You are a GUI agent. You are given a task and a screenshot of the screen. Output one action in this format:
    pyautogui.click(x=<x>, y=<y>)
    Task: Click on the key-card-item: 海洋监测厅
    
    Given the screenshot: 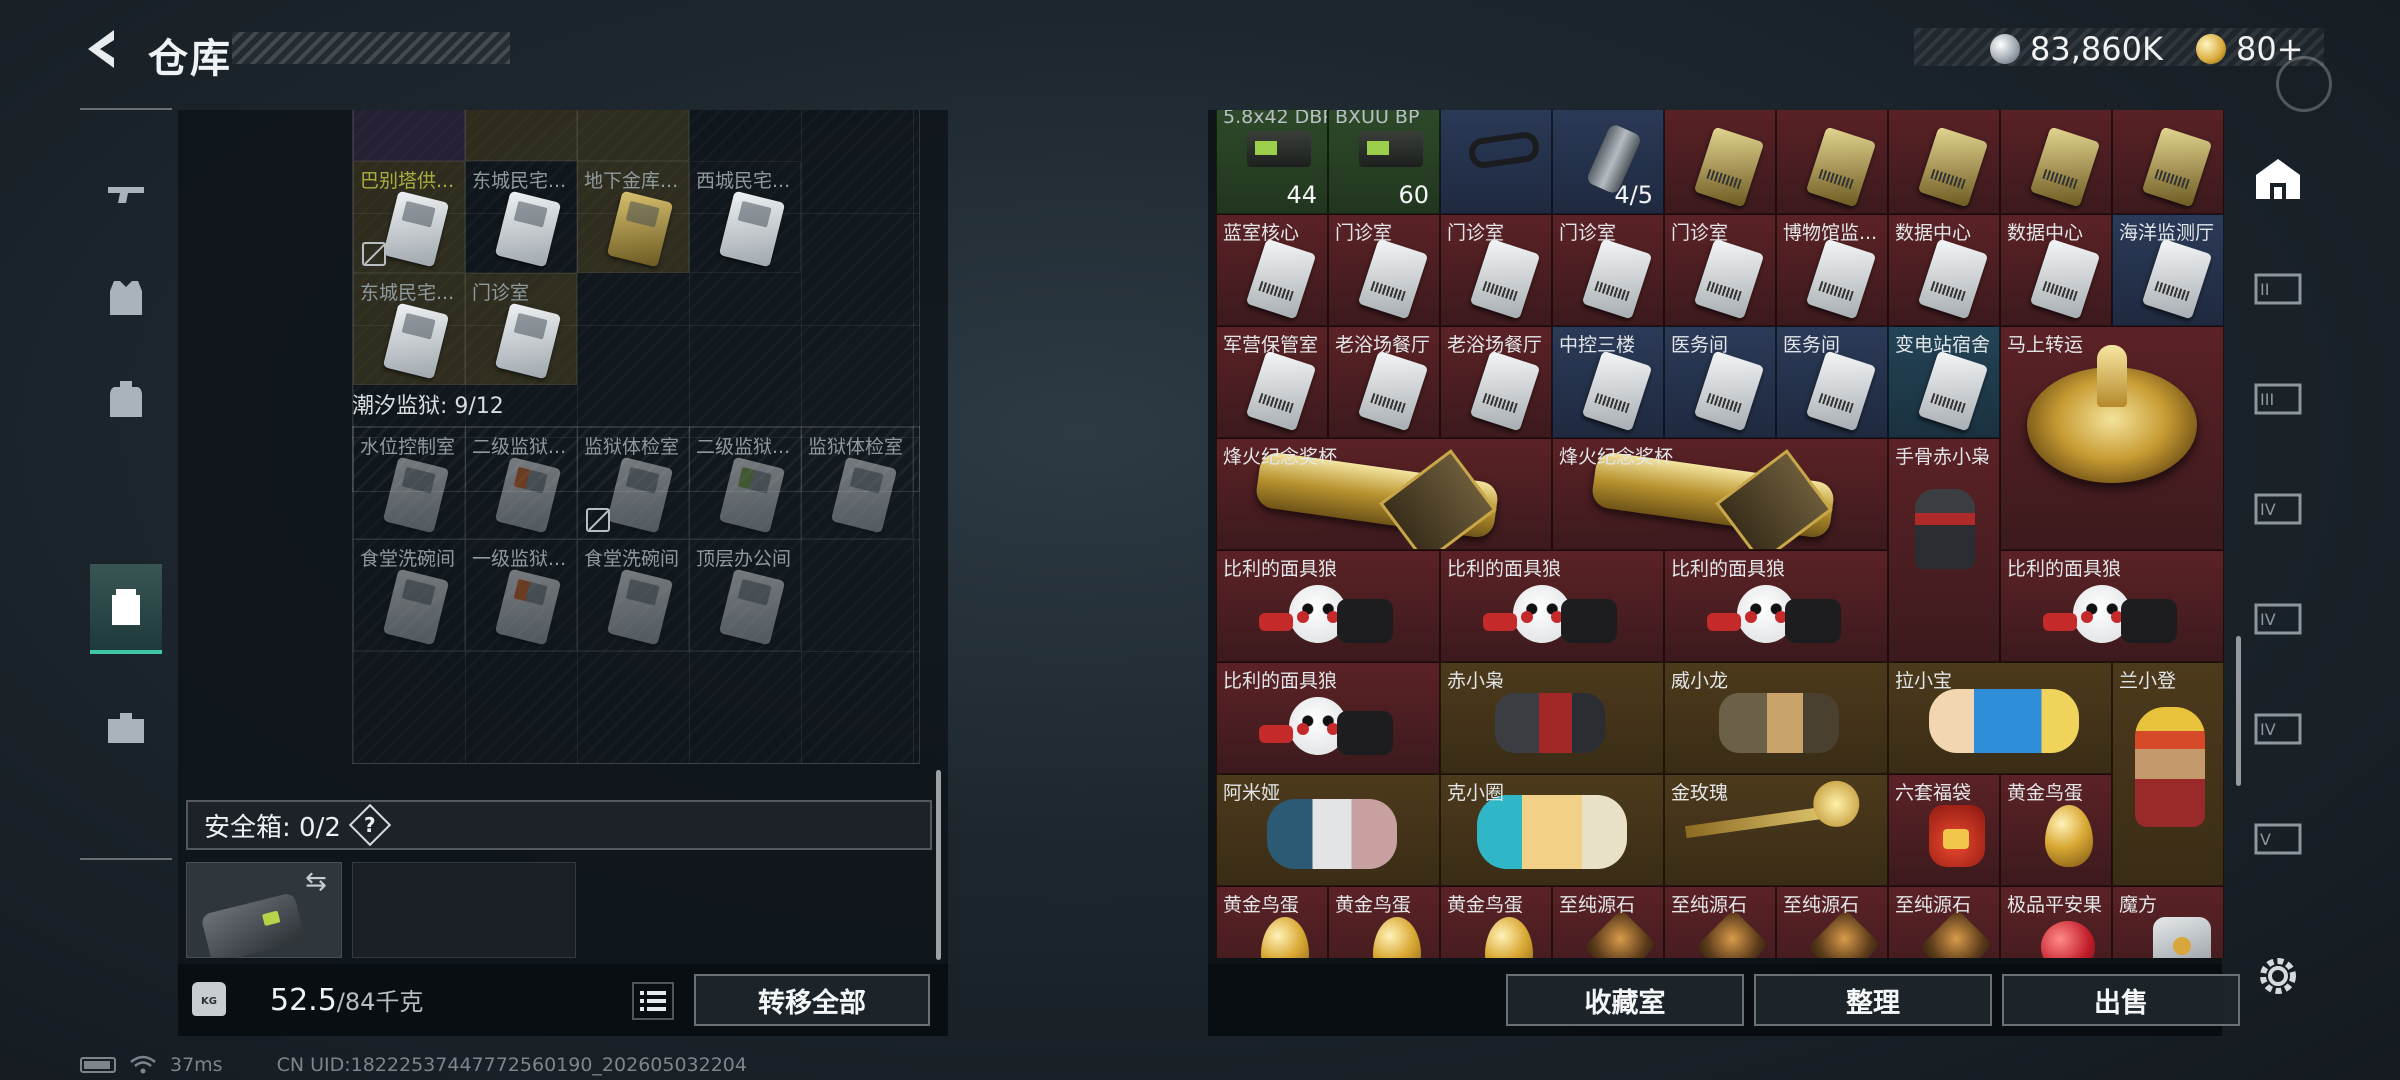 What is the action you would take?
    pyautogui.click(x=2168, y=270)
    